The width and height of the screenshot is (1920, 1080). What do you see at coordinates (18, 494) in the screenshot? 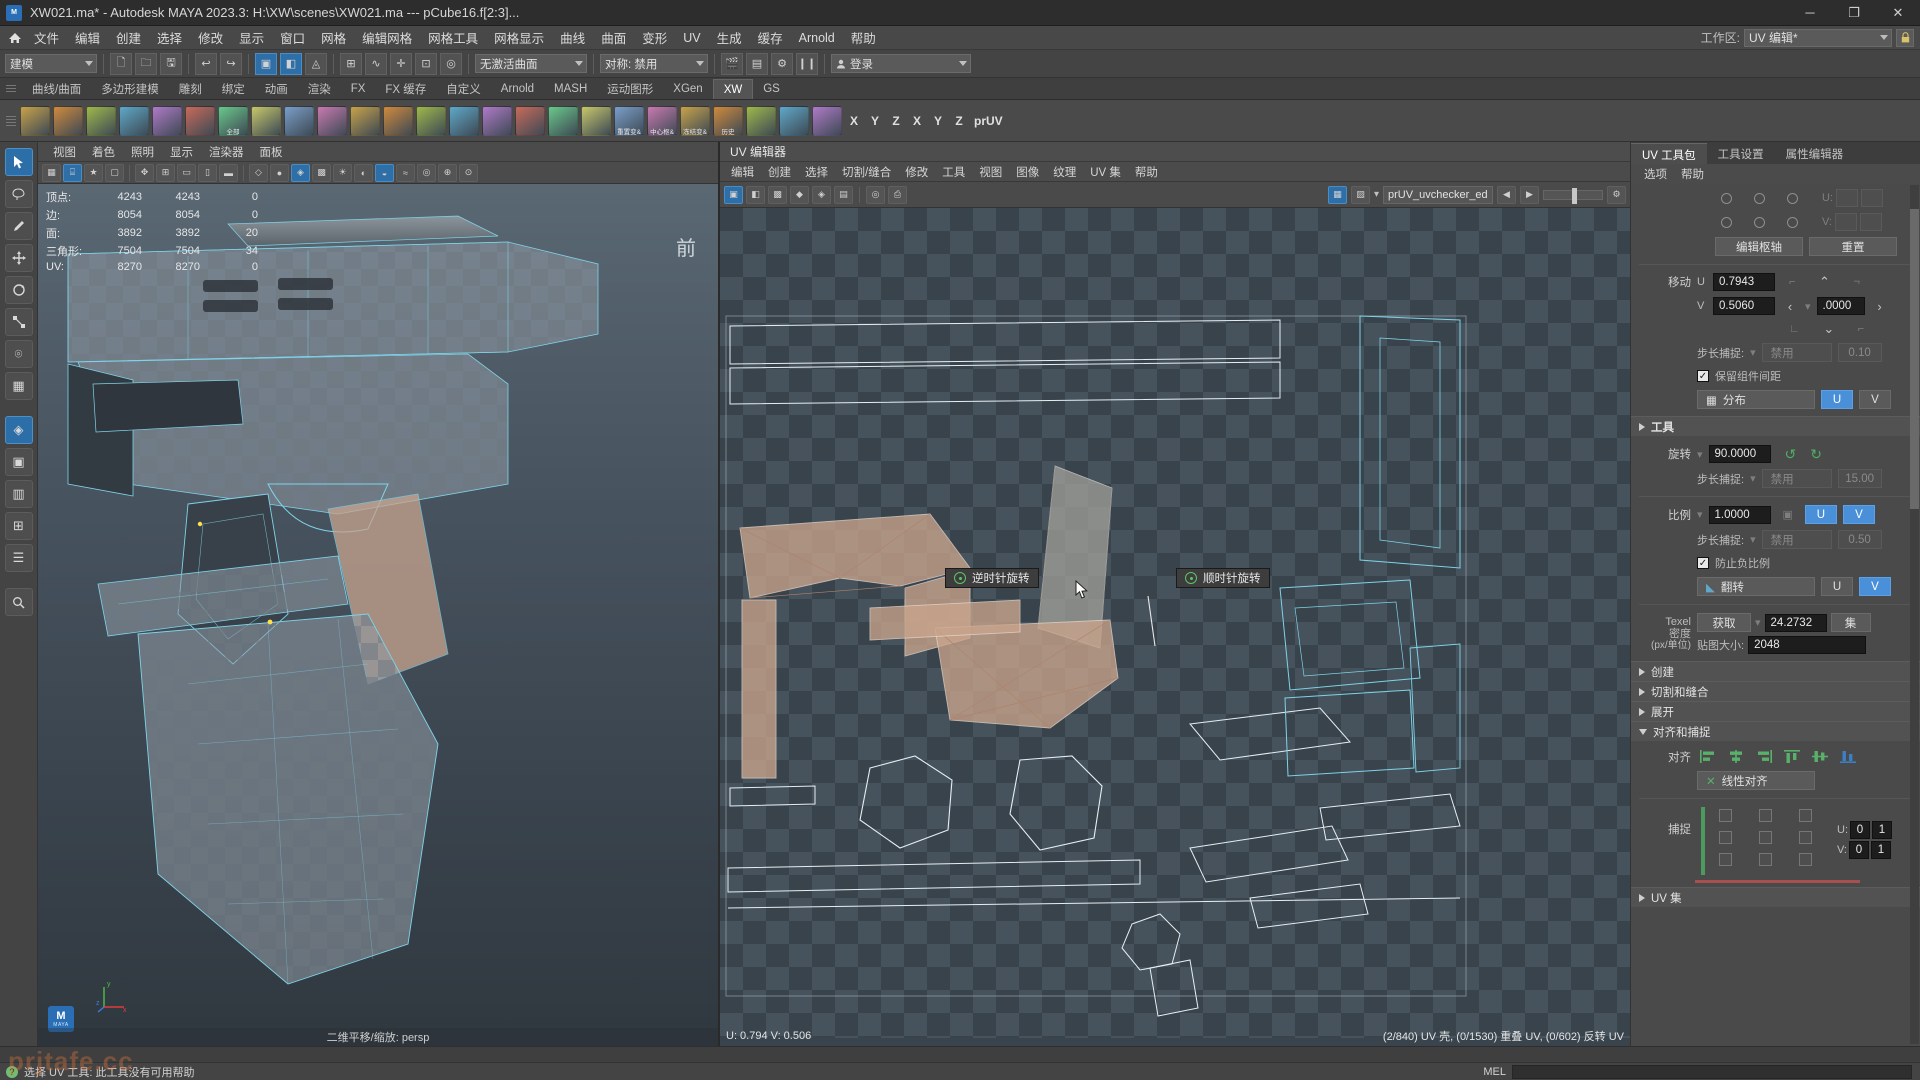
I see `two-pane-layout-icon: ▥` at bounding box center [18, 494].